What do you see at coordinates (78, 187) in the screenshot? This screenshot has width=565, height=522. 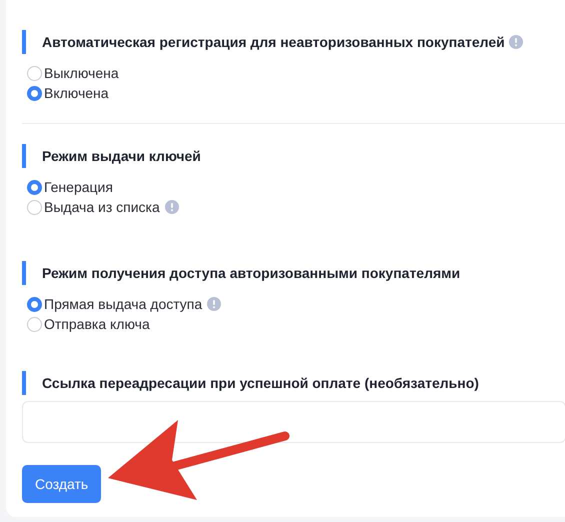 I see `radio-label: Генерация` at bounding box center [78, 187].